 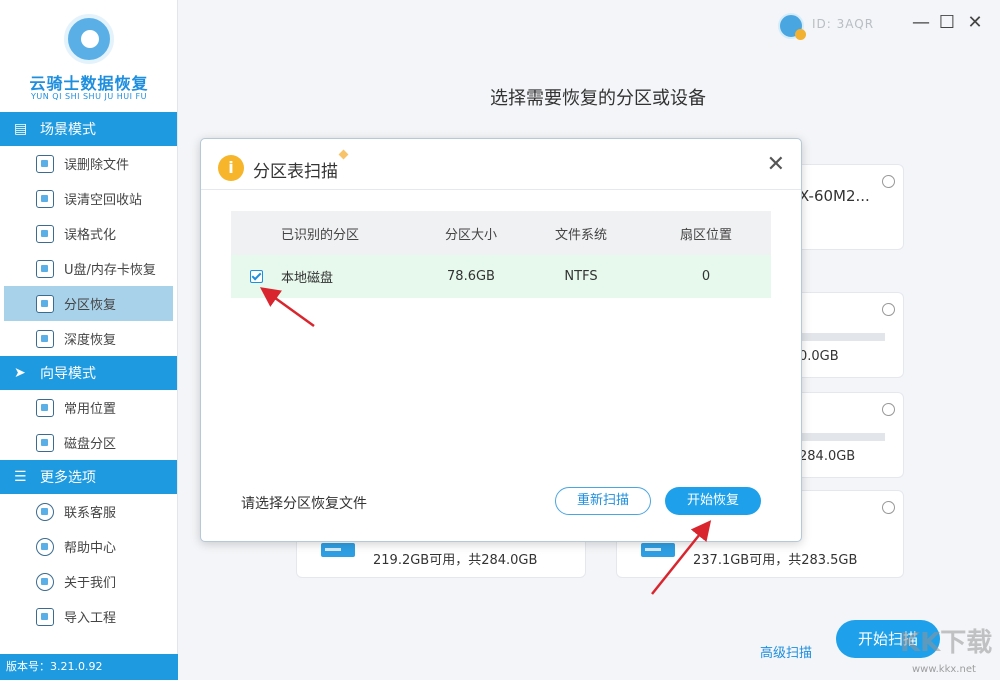 What do you see at coordinates (23, 373) in the screenshot?
I see `signpost-icon: ➤` at bounding box center [23, 373].